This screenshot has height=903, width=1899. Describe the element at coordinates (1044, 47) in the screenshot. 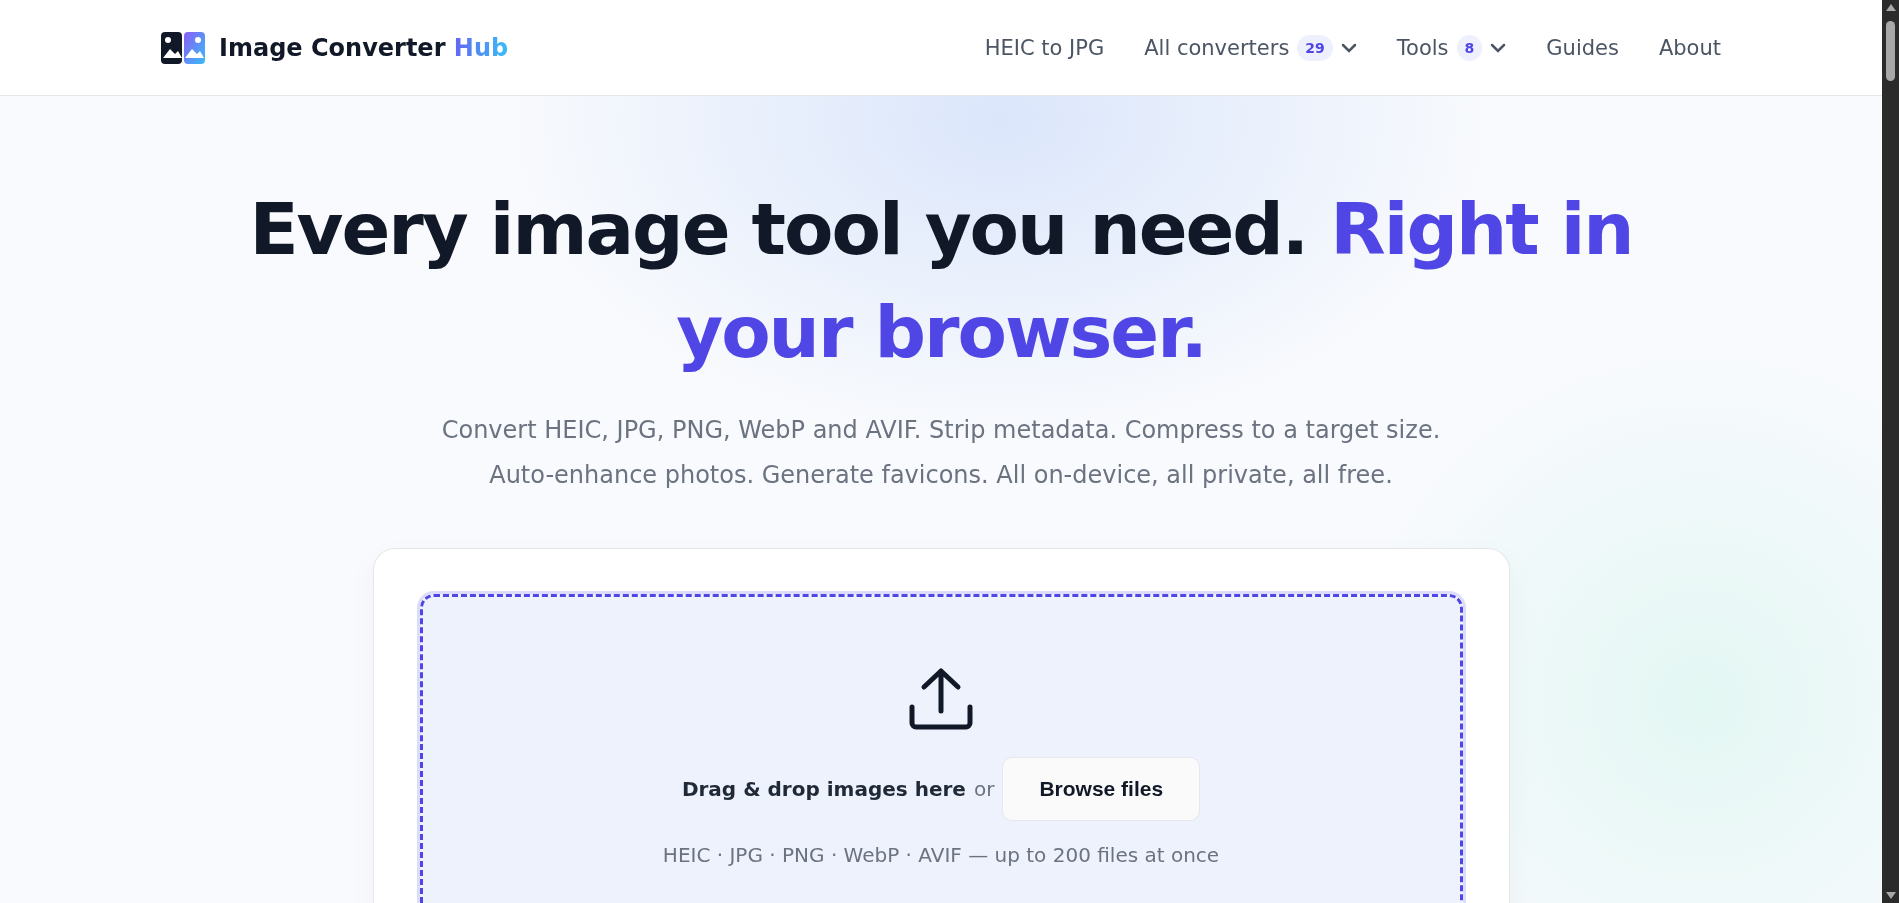

I see `nav-link: HEIC to JPG` at that location.